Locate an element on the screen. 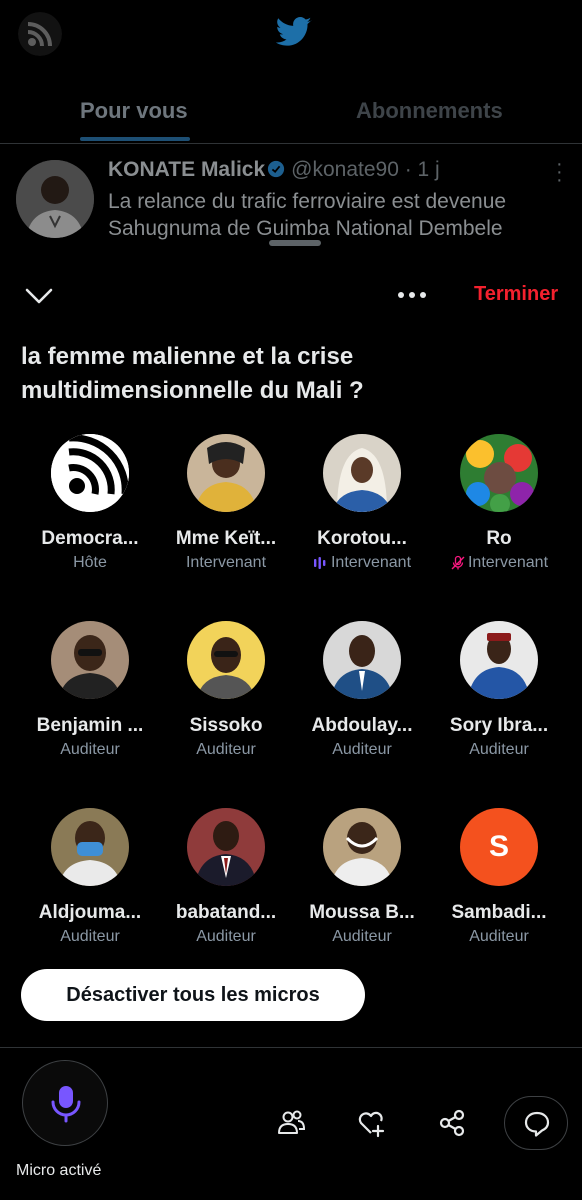  participant: Abdoulay... Auditeur is located at coordinates (362, 690).